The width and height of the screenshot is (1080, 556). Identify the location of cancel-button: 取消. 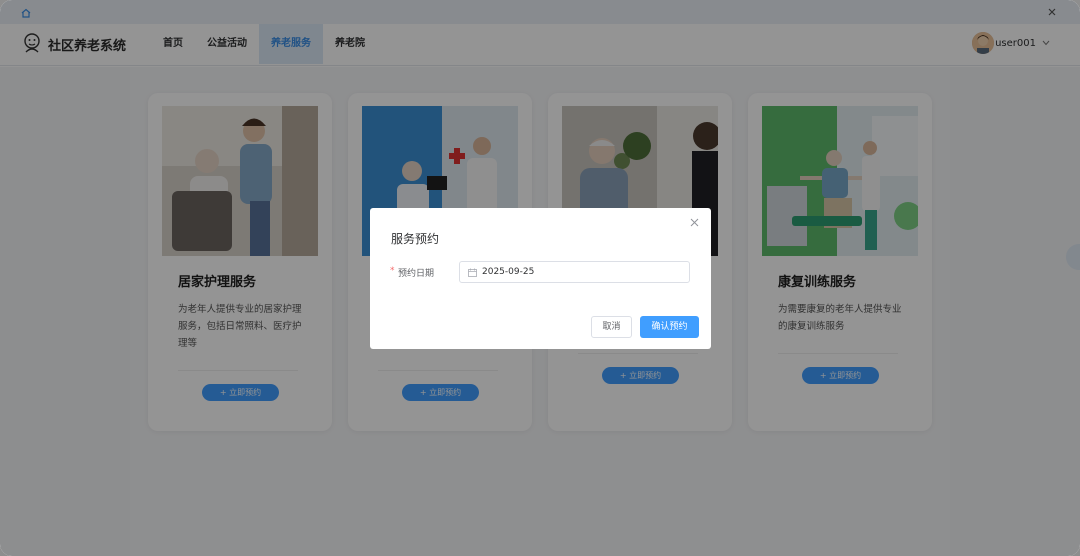
(611, 327).